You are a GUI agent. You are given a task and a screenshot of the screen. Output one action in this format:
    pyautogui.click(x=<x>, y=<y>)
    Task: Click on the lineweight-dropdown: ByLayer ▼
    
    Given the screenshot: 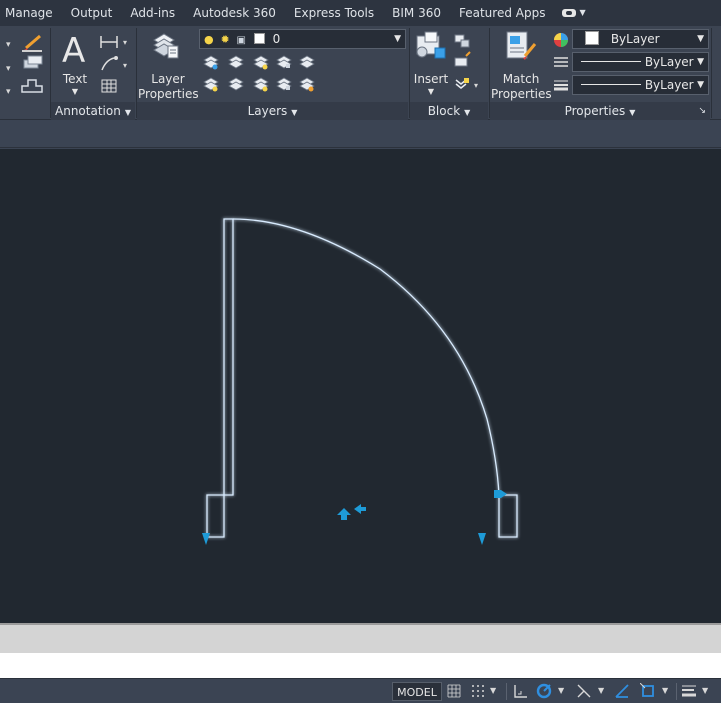 What is the action you would take?
    pyautogui.click(x=640, y=85)
    